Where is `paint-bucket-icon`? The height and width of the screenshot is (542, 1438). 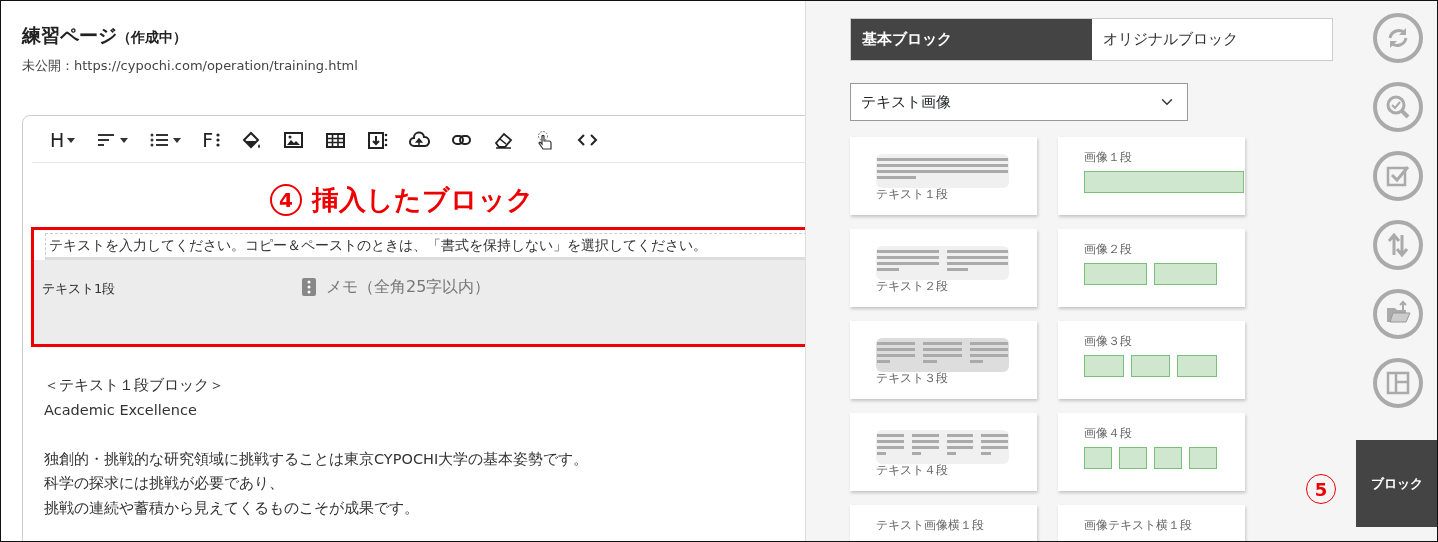
paint-bucket-icon is located at coordinates (252, 140).